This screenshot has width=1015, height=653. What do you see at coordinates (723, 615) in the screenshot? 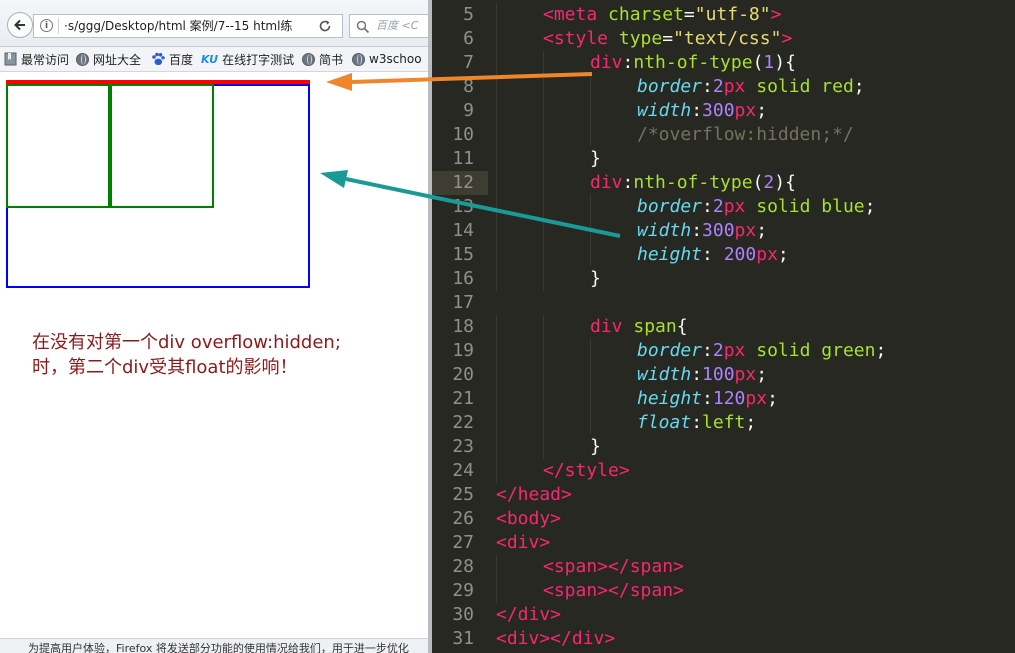
I see `code-line: 30 </div>` at bounding box center [723, 615].